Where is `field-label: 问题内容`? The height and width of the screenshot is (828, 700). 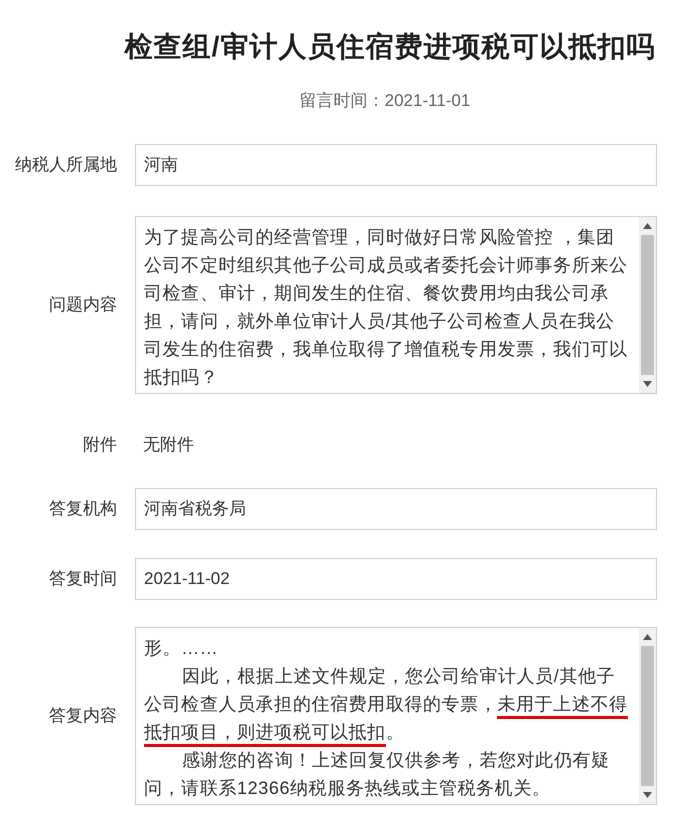 field-label: 问题内容 is located at coordinates (83, 305).